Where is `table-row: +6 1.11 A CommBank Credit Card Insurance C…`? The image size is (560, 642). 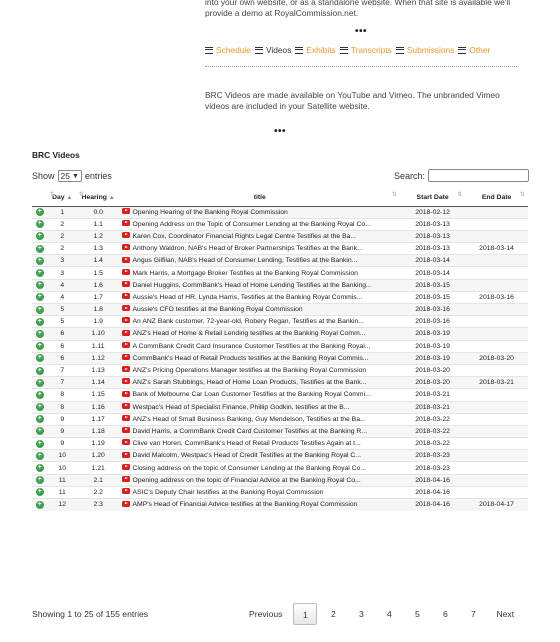
table-row: +6 1.11 A CommBank Credit Card Insurance C… is located at coordinates (280, 346).